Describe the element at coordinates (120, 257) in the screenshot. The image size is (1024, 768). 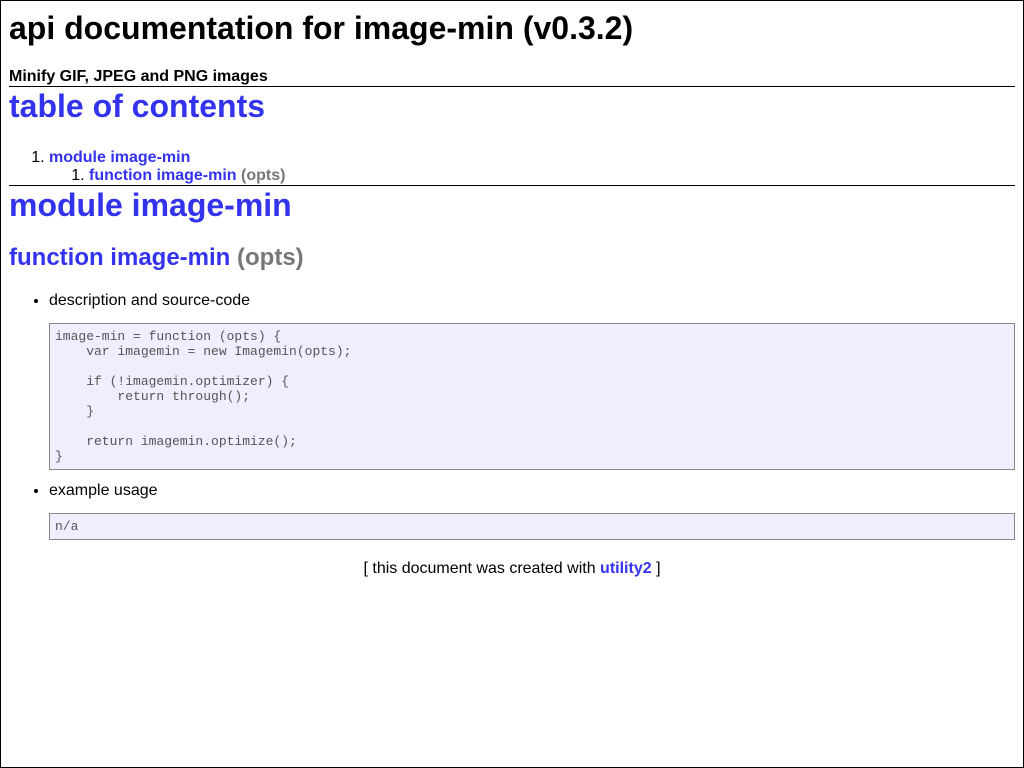
I see `function-name: function image-min` at that location.